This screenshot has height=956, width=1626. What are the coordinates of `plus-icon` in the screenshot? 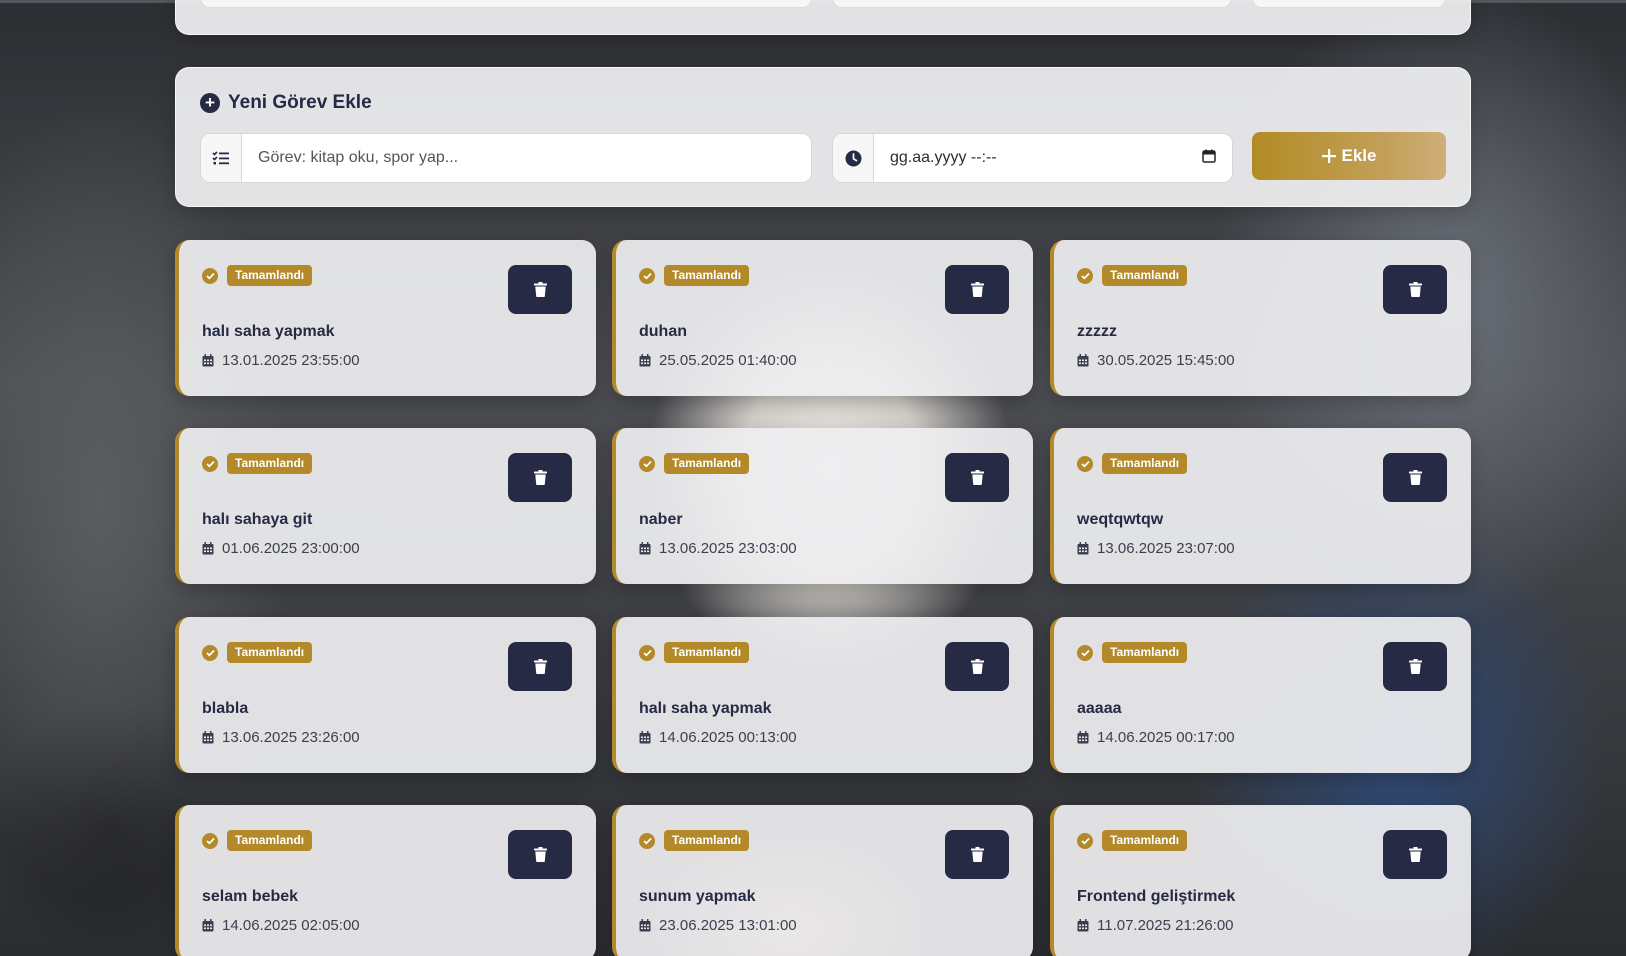 It's located at (1328, 156).